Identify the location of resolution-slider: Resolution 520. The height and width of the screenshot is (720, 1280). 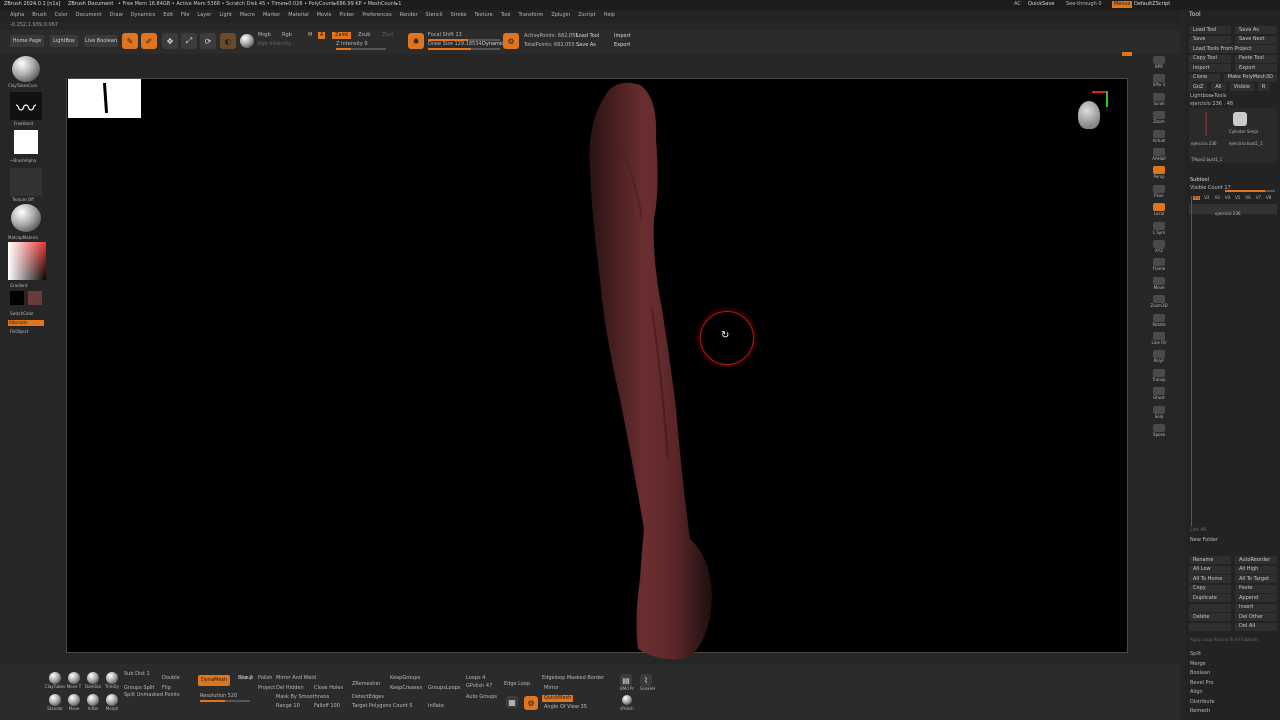
(218, 696).